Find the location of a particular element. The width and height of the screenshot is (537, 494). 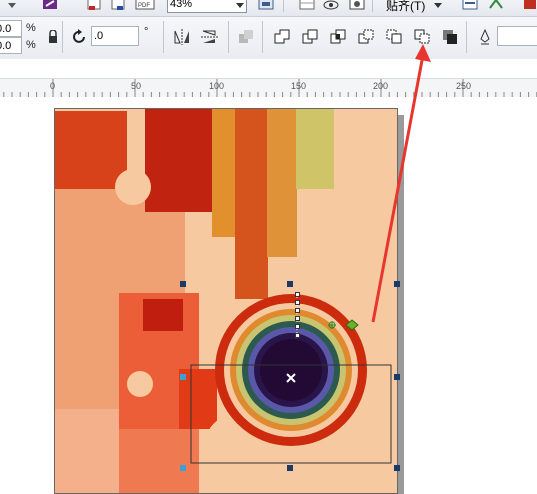

export-icon is located at coordinates (118, 8).